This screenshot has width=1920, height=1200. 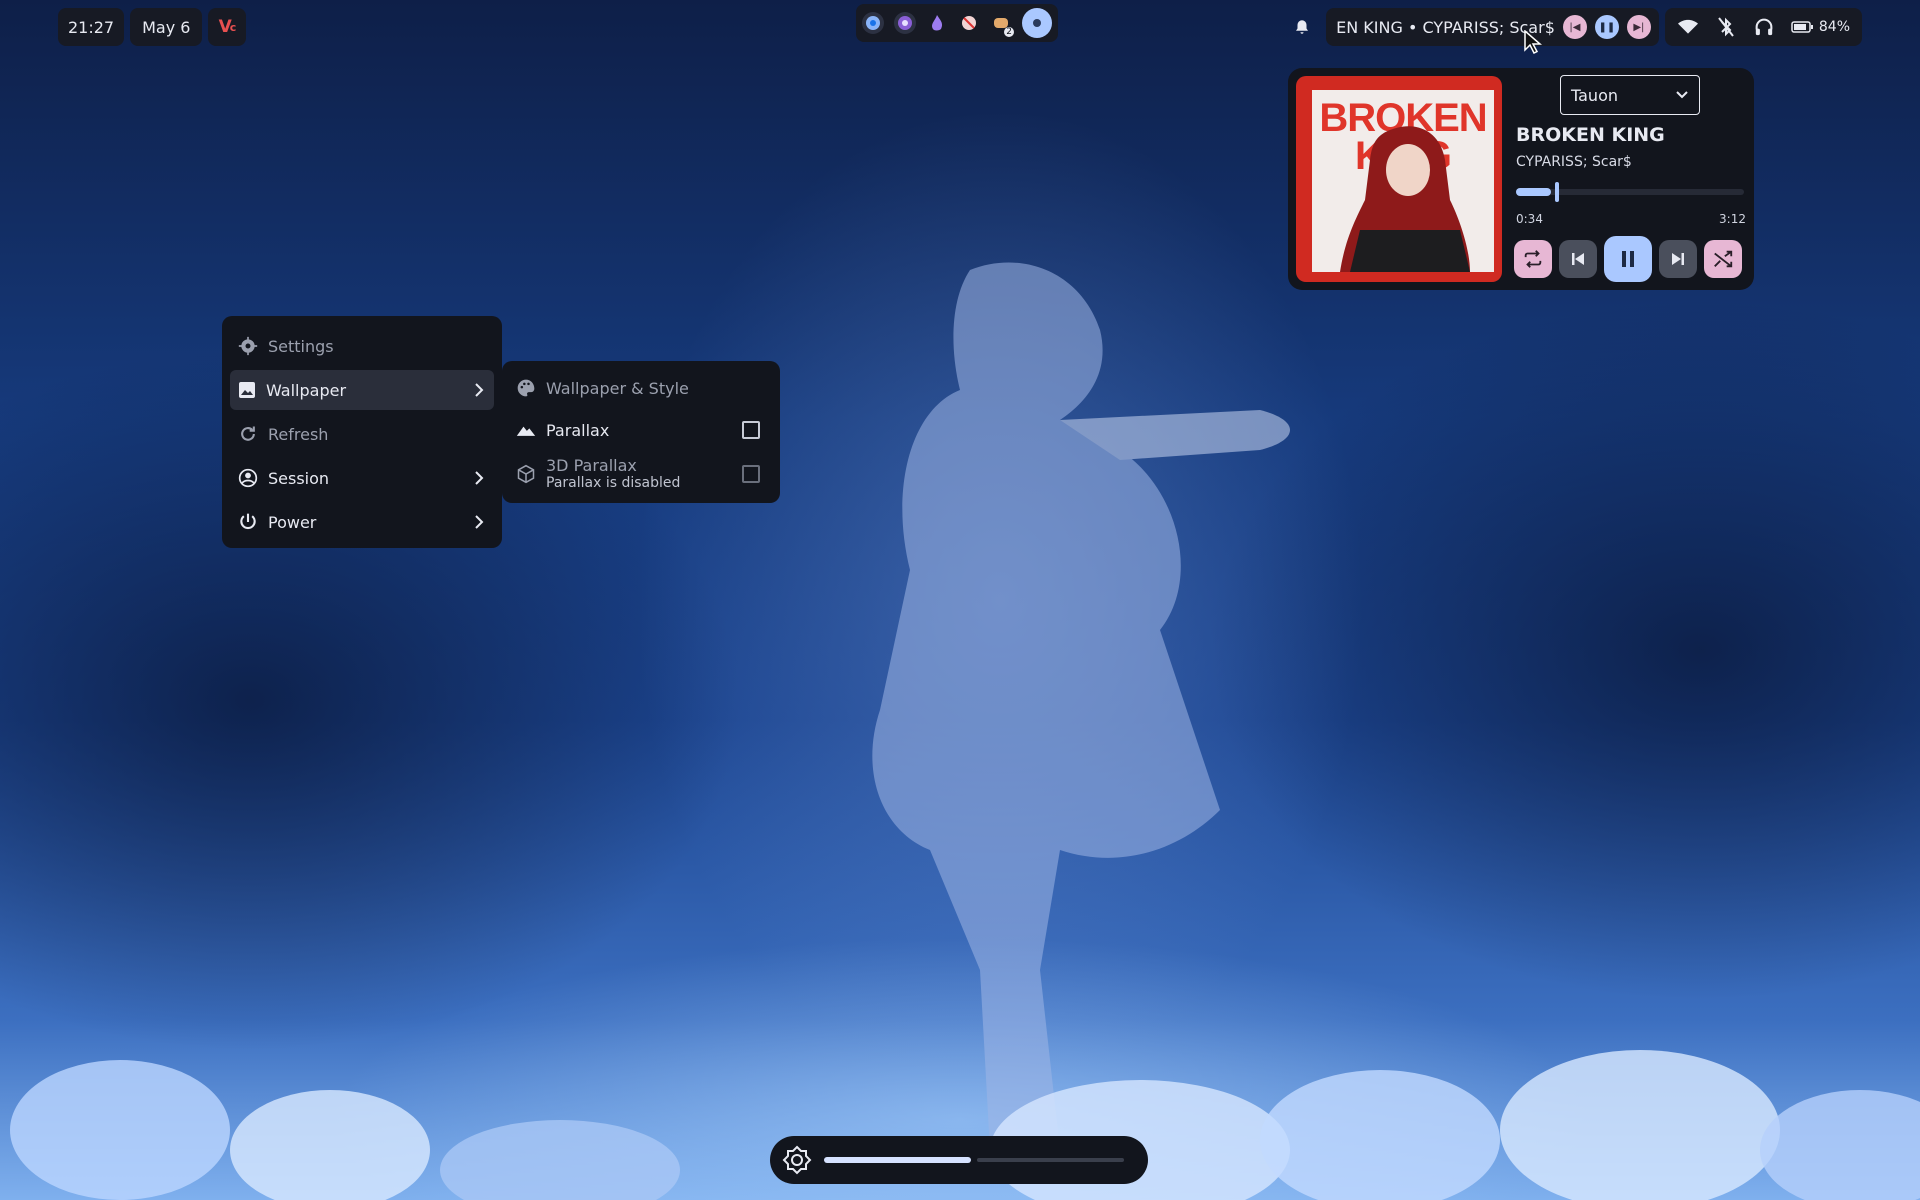 What do you see at coordinates (248, 433) in the screenshot?
I see `refresh-icon` at bounding box center [248, 433].